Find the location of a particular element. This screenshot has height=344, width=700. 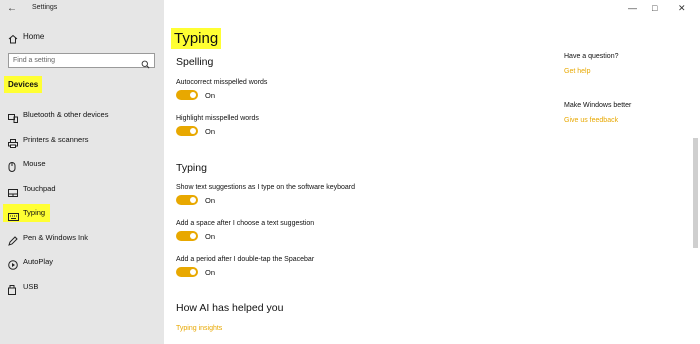

highlight-setting: Highlight misspelled words On is located at coordinates (217, 125).